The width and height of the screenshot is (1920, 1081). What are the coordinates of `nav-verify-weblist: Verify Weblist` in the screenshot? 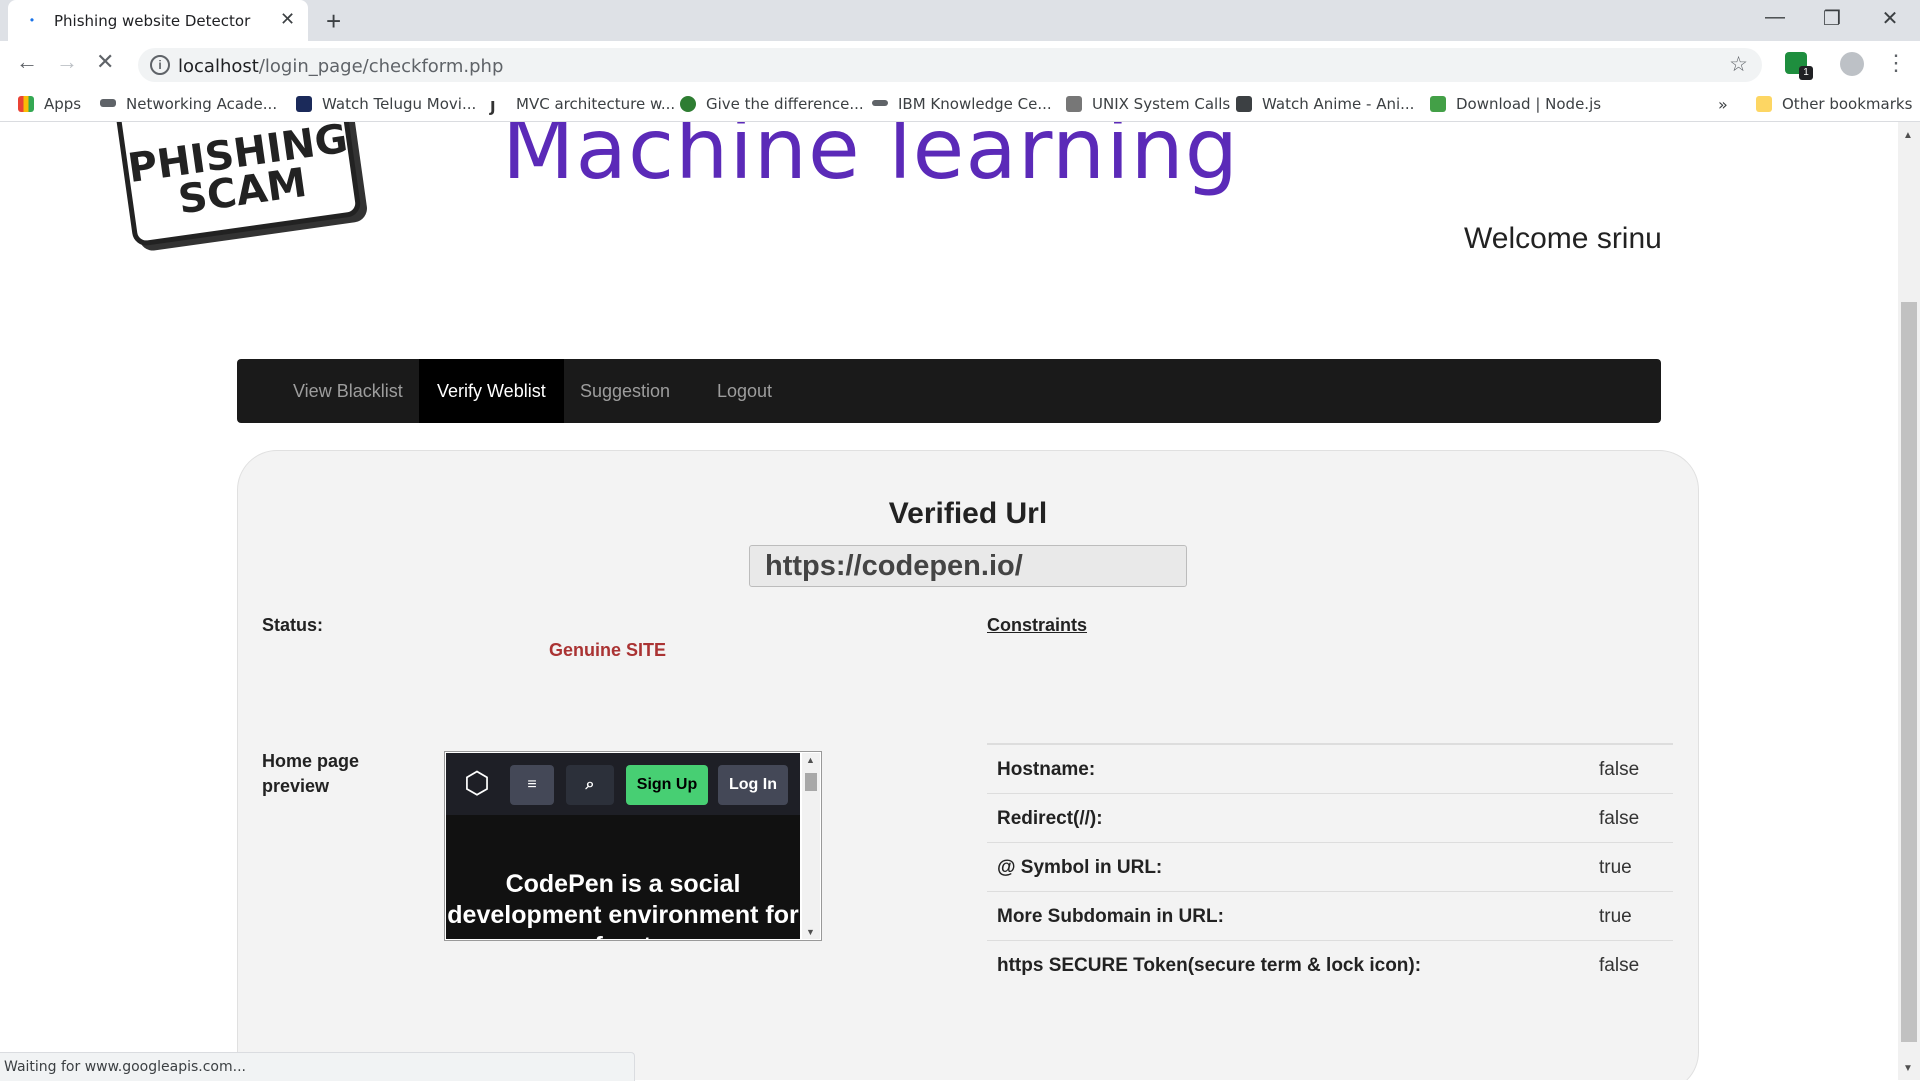 It's located at (491, 391).